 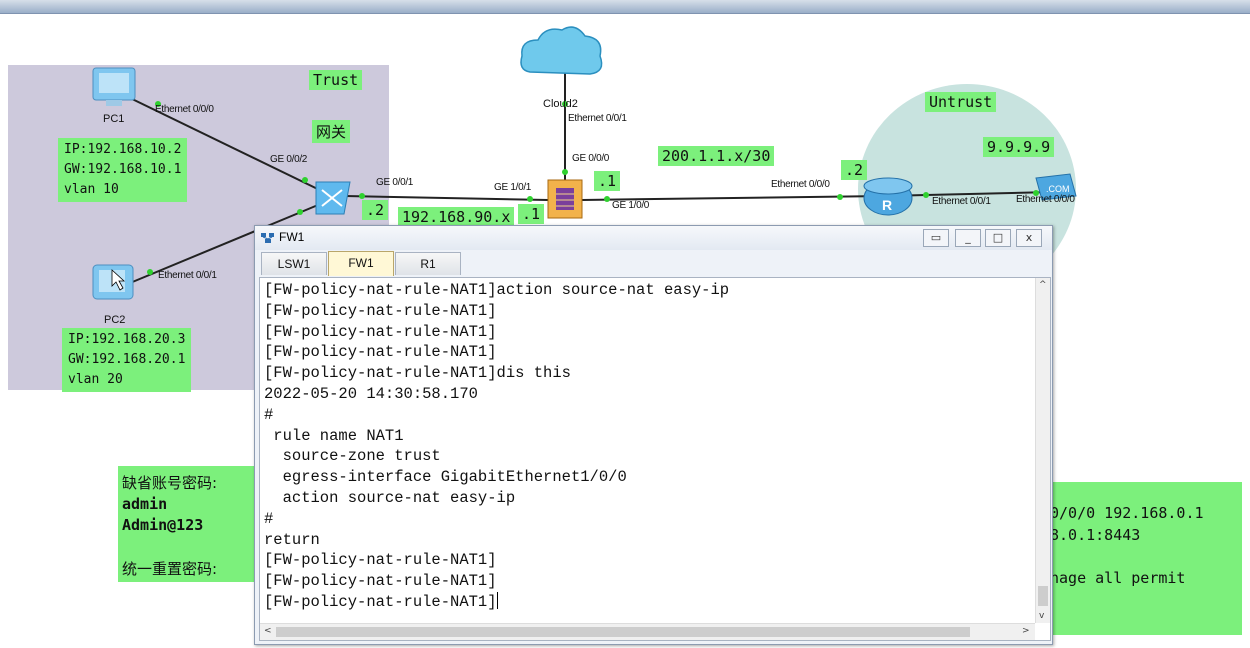 What do you see at coordinates (371, 393) in the screenshot?
I see `console-line: 2022-05-20 14:30:58.170` at bounding box center [371, 393].